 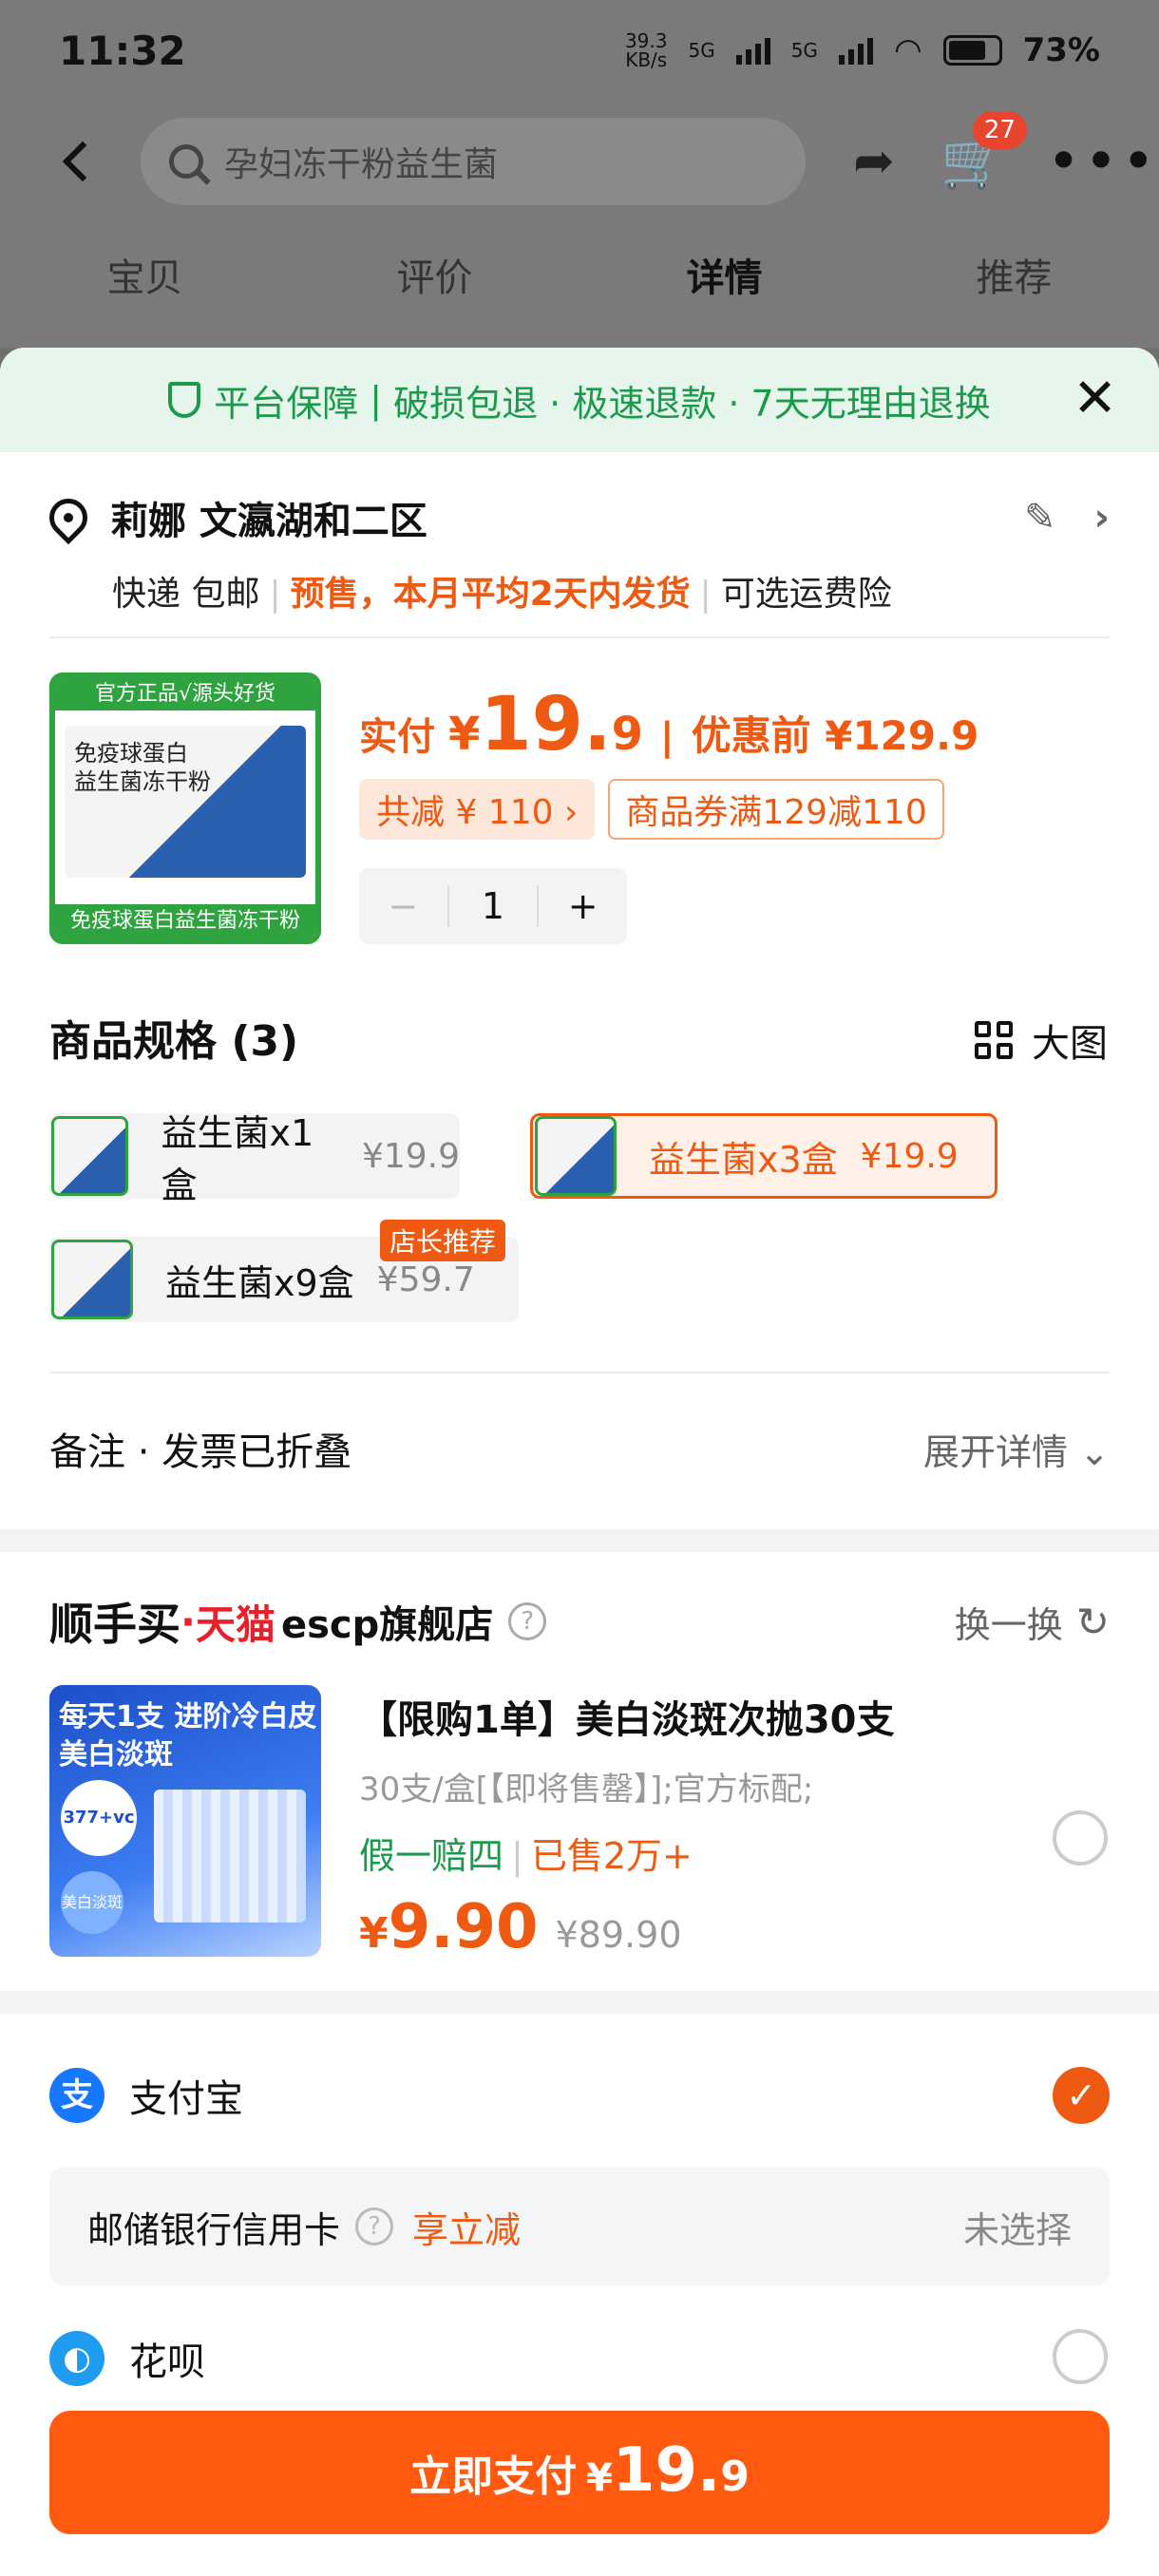 What do you see at coordinates (579, 50) in the screenshot?
I see `status-bar: 11:32 39.3 KB/s 5G 5G ◠ 73%` at bounding box center [579, 50].